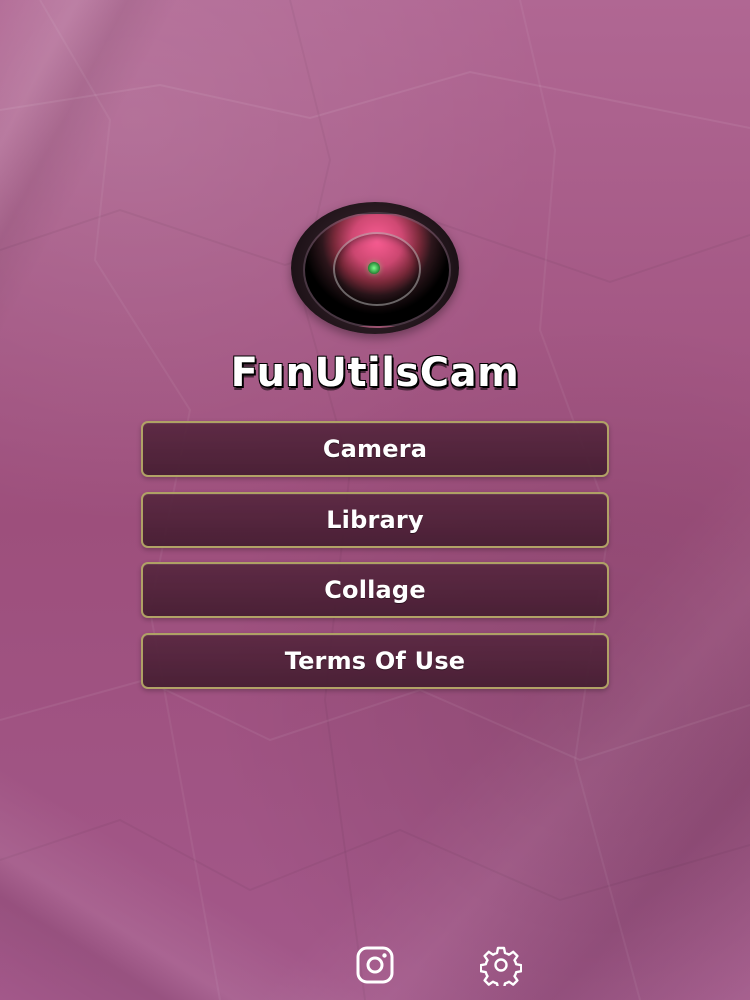 The image size is (750, 1000). I want to click on library-button: Library, so click(375, 520).